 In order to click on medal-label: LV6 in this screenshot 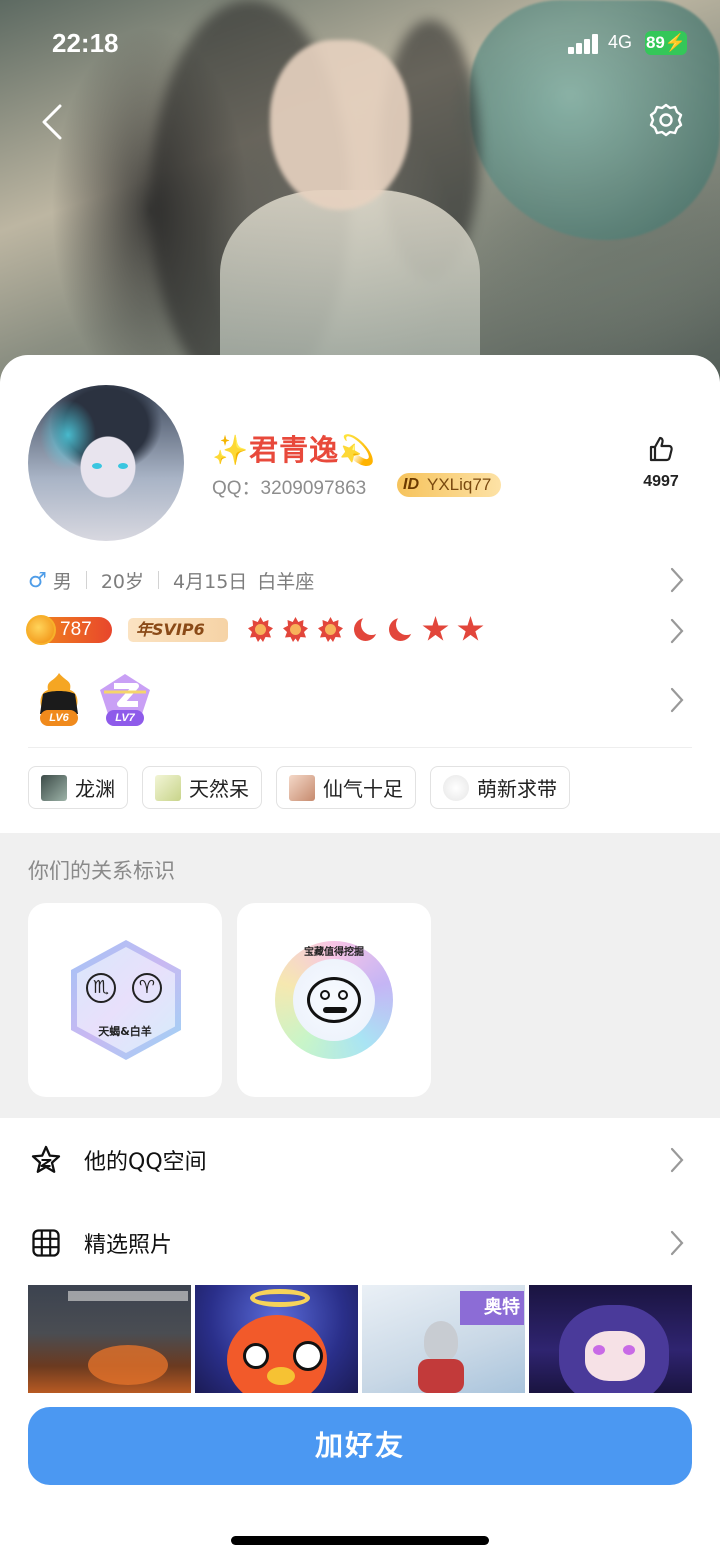, I will do `click(59, 718)`.